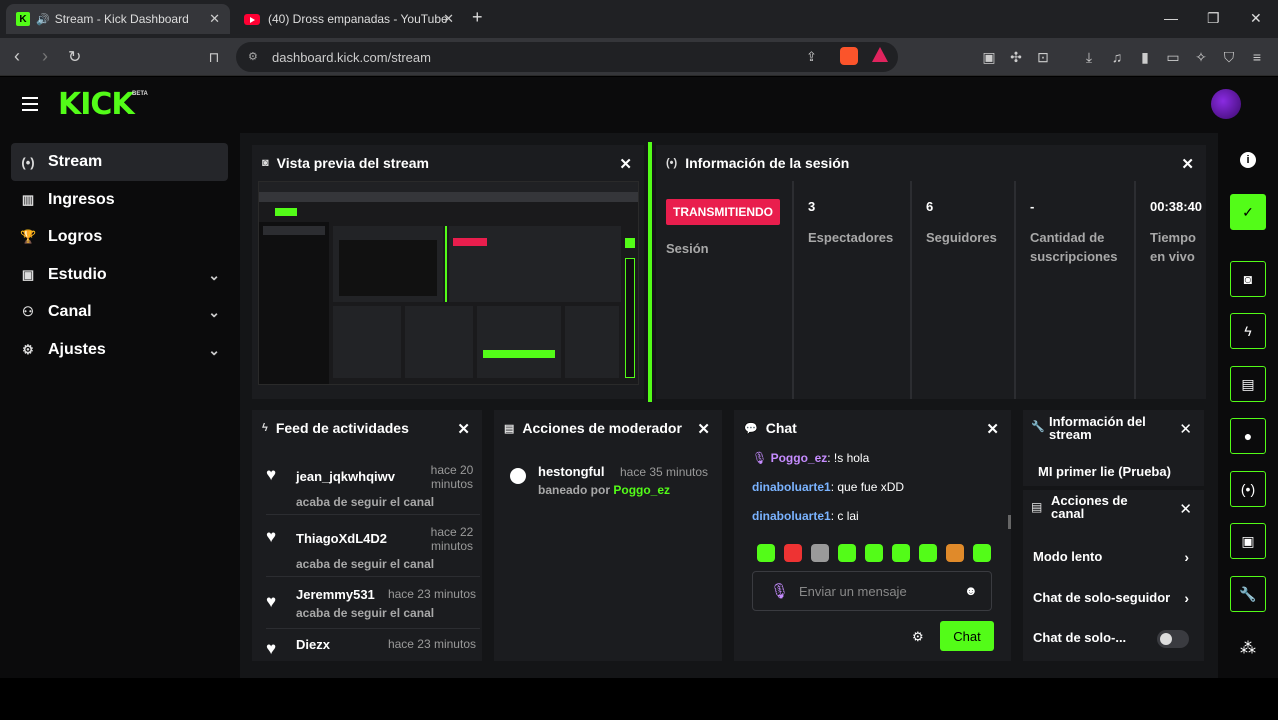 The image size is (1278, 720). Describe the element at coordinates (28, 236) in the screenshot. I see `trophy-icon: 🏆` at that location.